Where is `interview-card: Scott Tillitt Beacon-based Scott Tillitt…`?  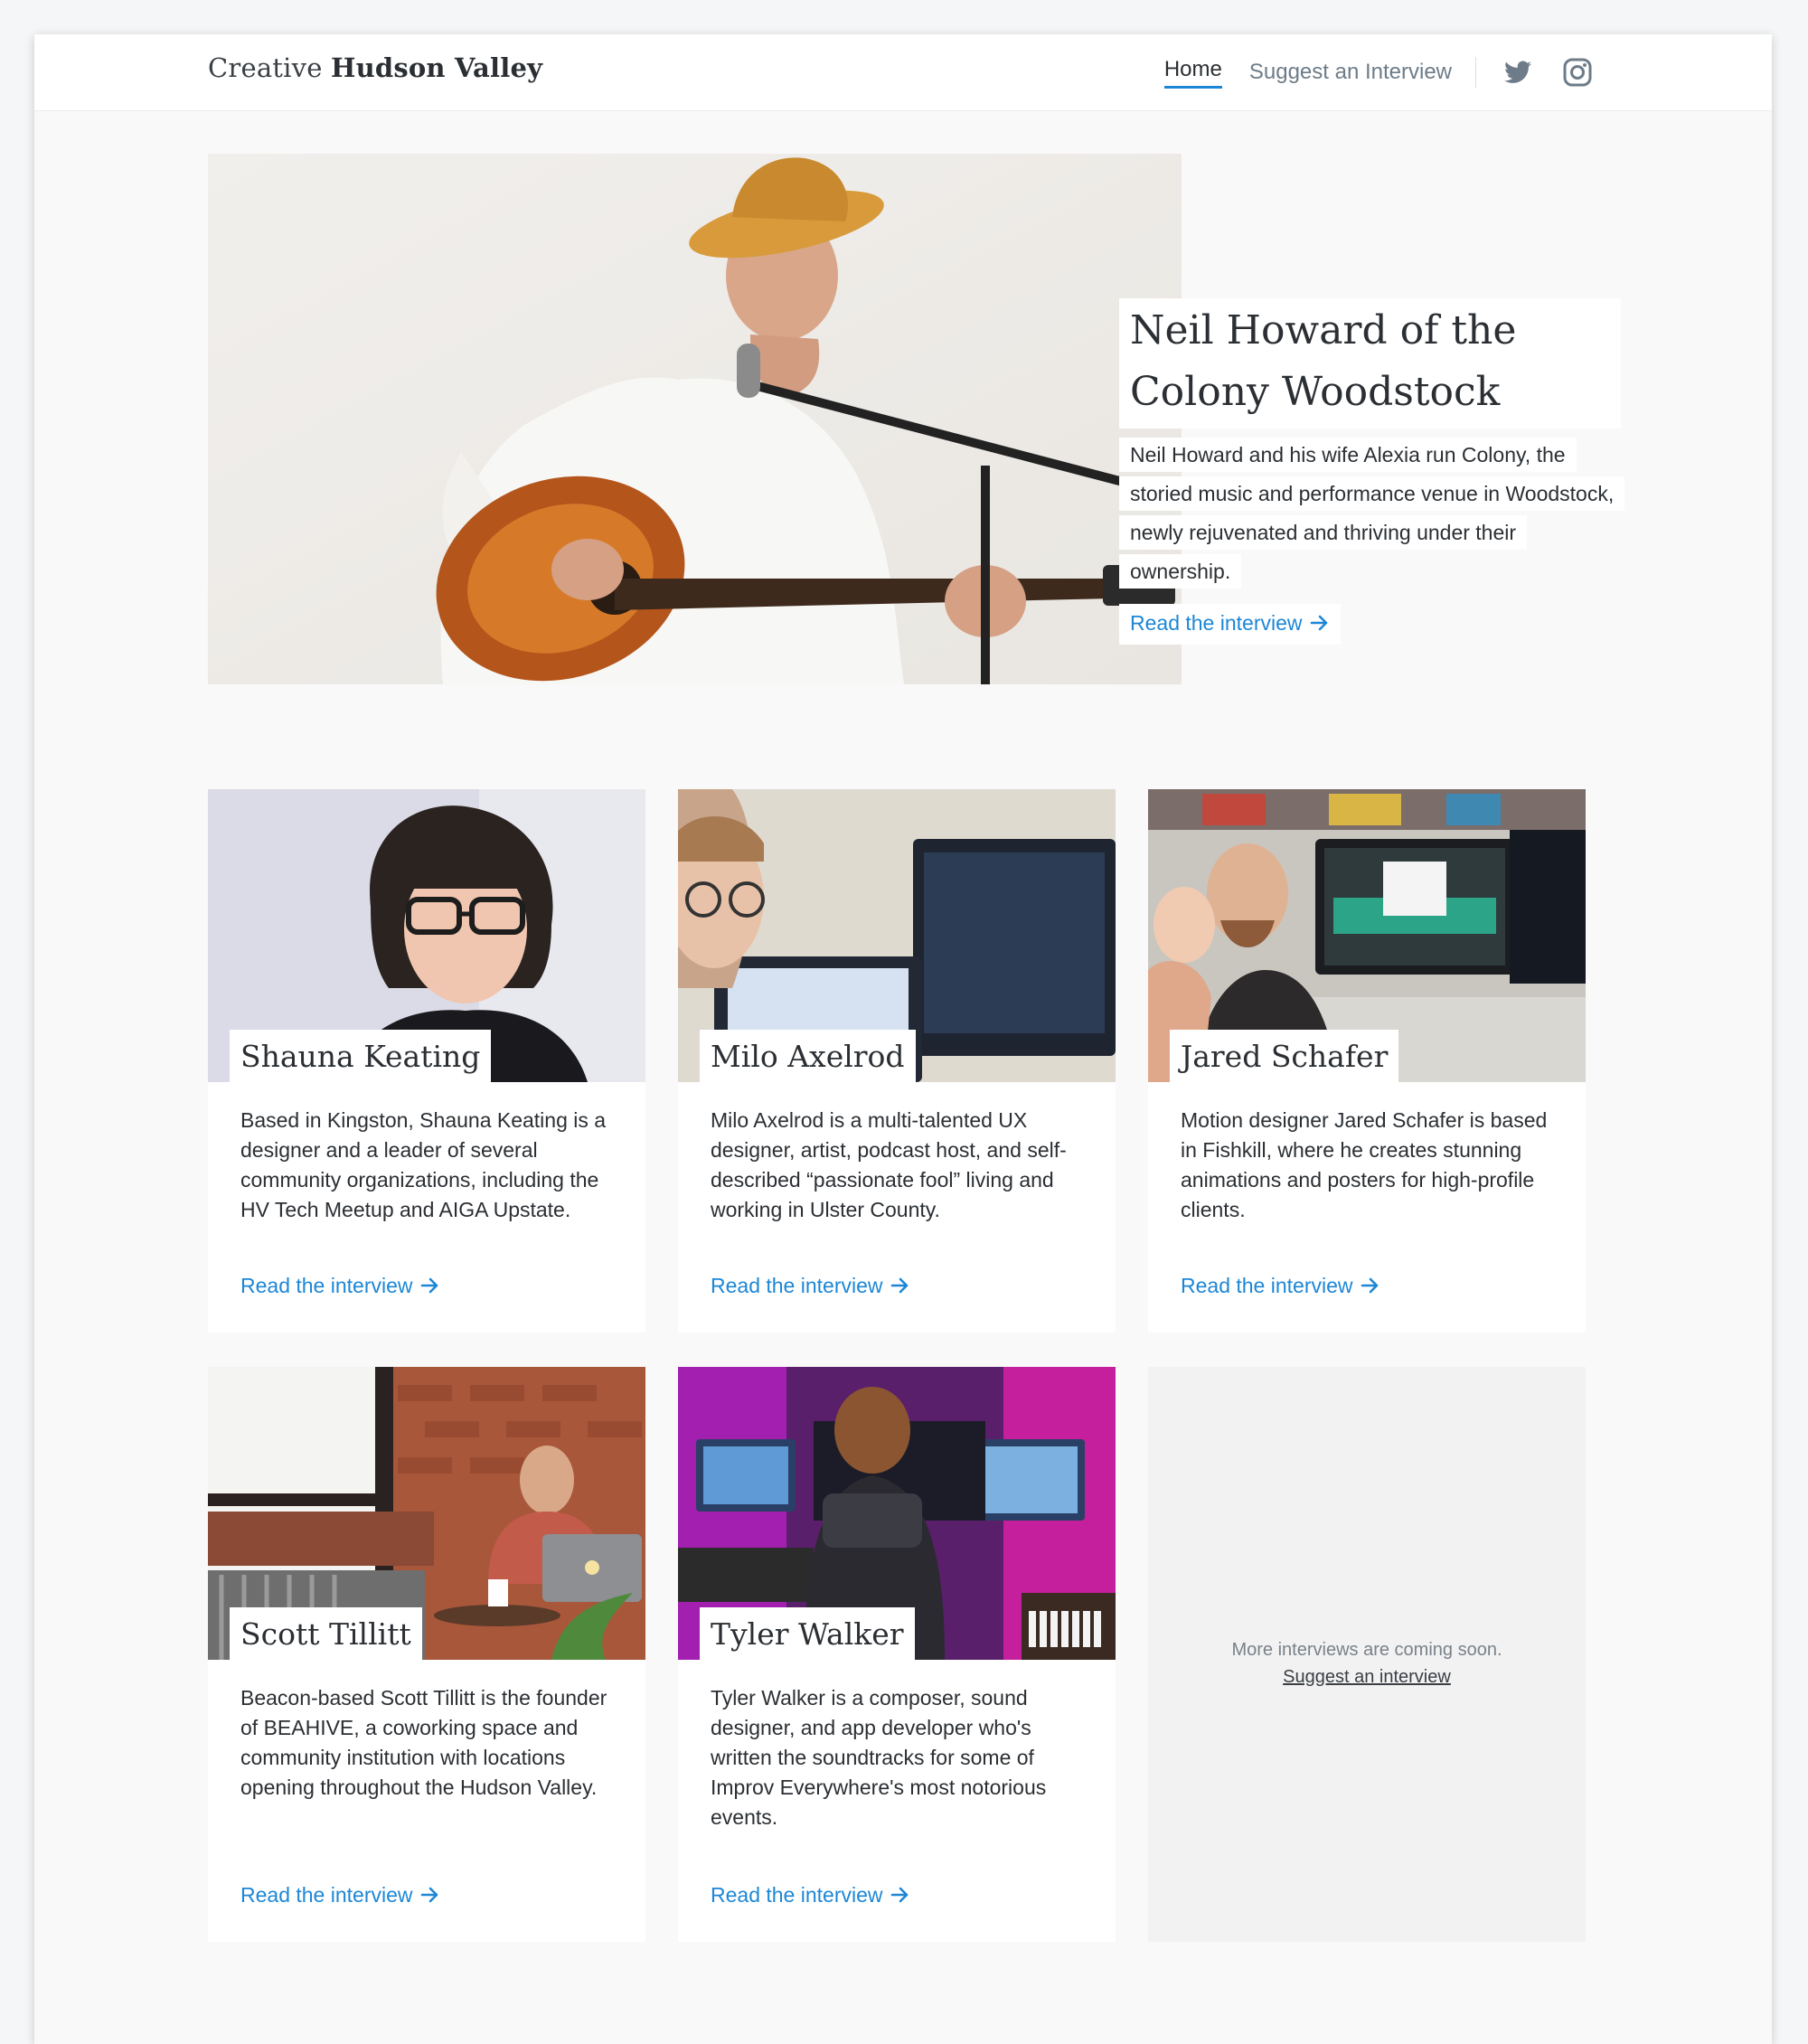
interview-card: Scott Tillitt Beacon-based Scott Tillitt… is located at coordinates (426, 1654).